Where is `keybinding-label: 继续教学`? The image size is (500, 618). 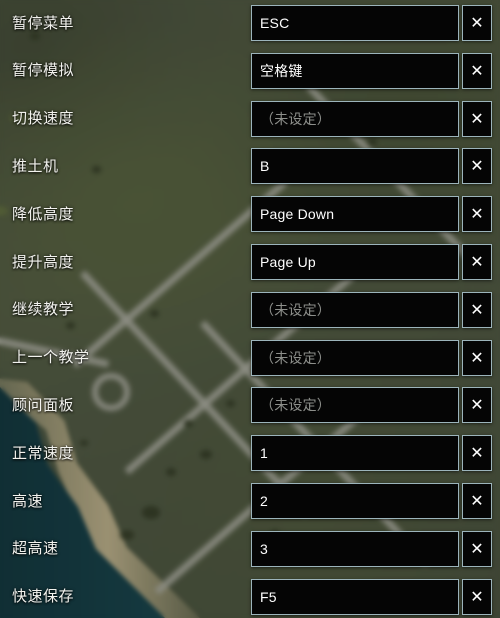
keybinding-label: 继续教学 is located at coordinates (43, 310).